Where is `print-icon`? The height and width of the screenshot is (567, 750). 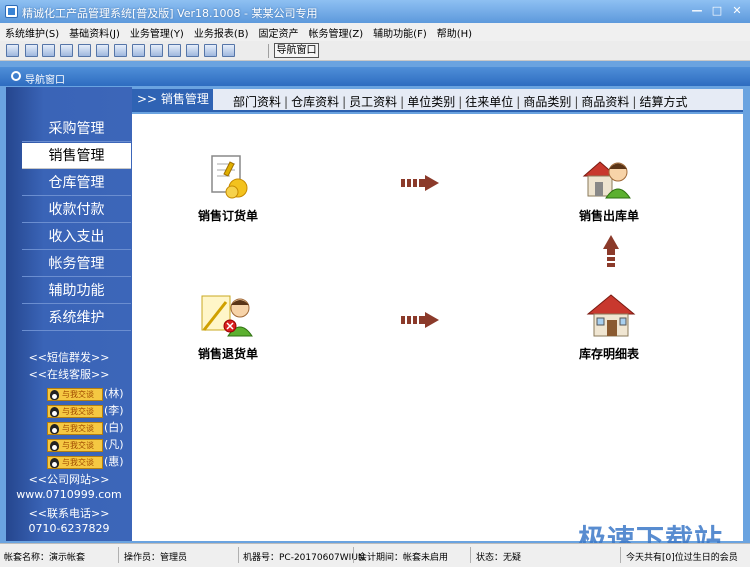 print-icon is located at coordinates (102, 50).